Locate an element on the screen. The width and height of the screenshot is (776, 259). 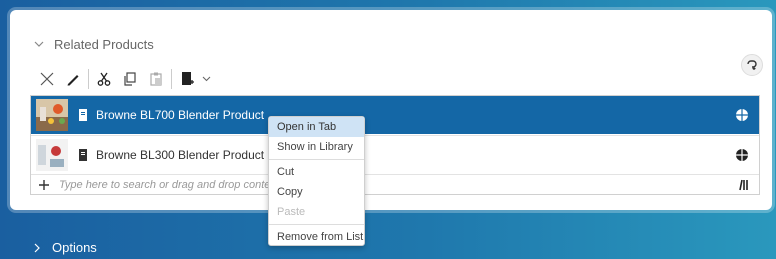
copy-button is located at coordinates (130, 79).